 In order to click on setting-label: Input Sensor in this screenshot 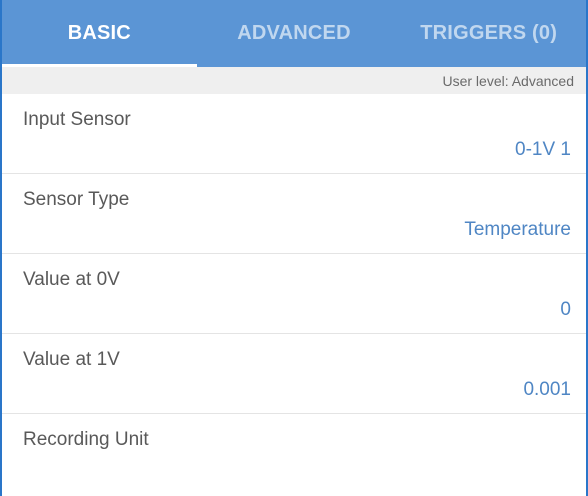, I will do `click(77, 119)`.